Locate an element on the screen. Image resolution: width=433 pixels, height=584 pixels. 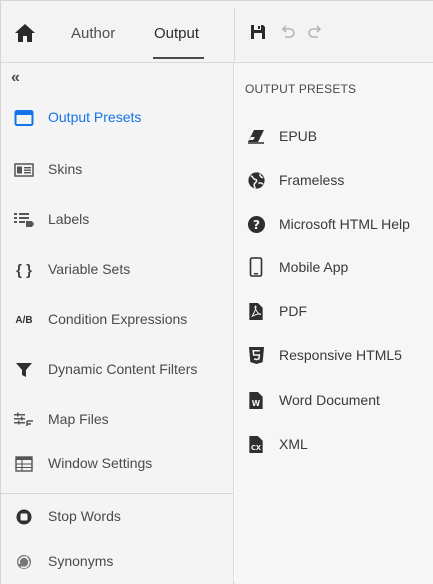
sidebar-item-label: Output Presets is located at coordinates (95, 117).